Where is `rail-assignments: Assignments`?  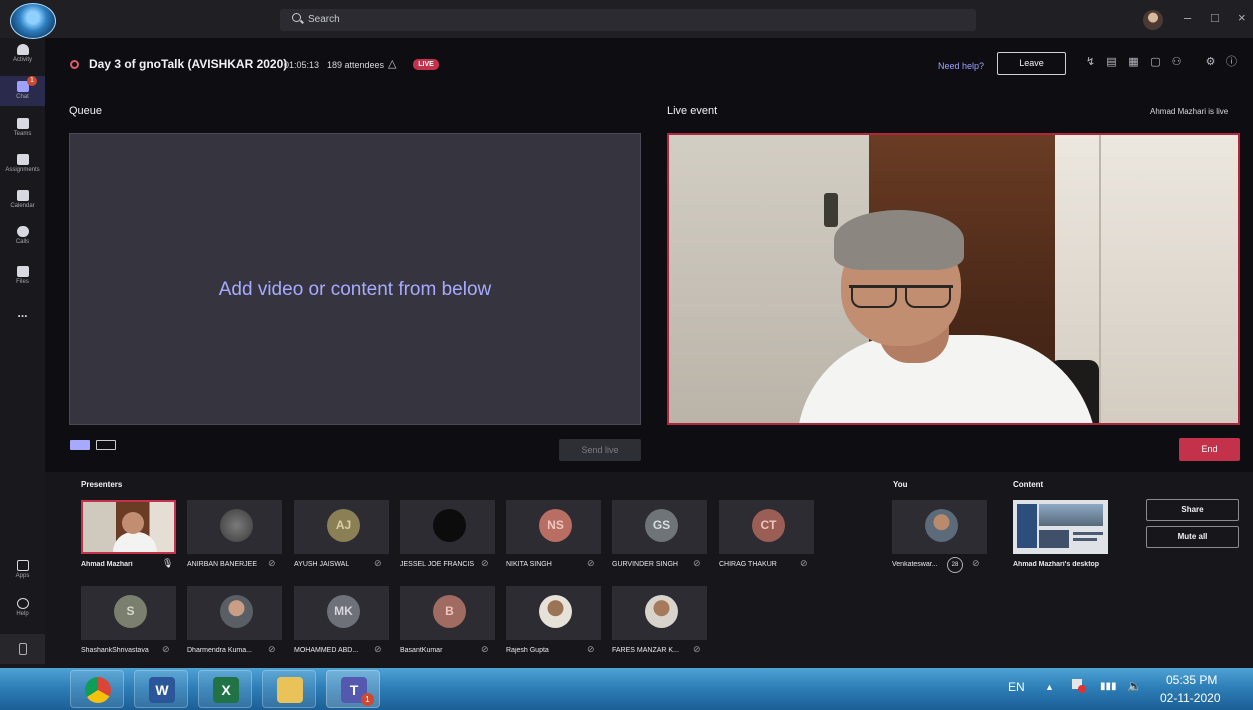
rail-assignments: Assignments is located at coordinates (22, 167).